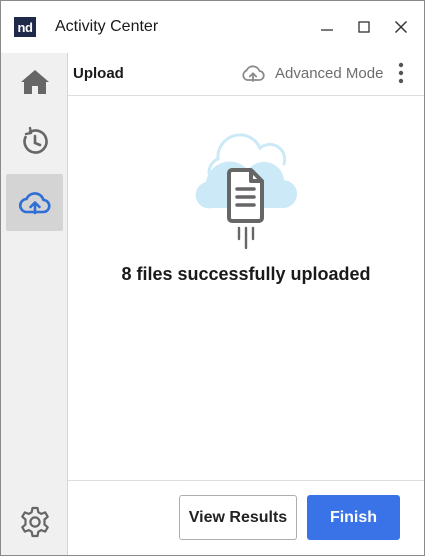 The image size is (425, 556). I want to click on window-title: Activity Center, so click(107, 26).